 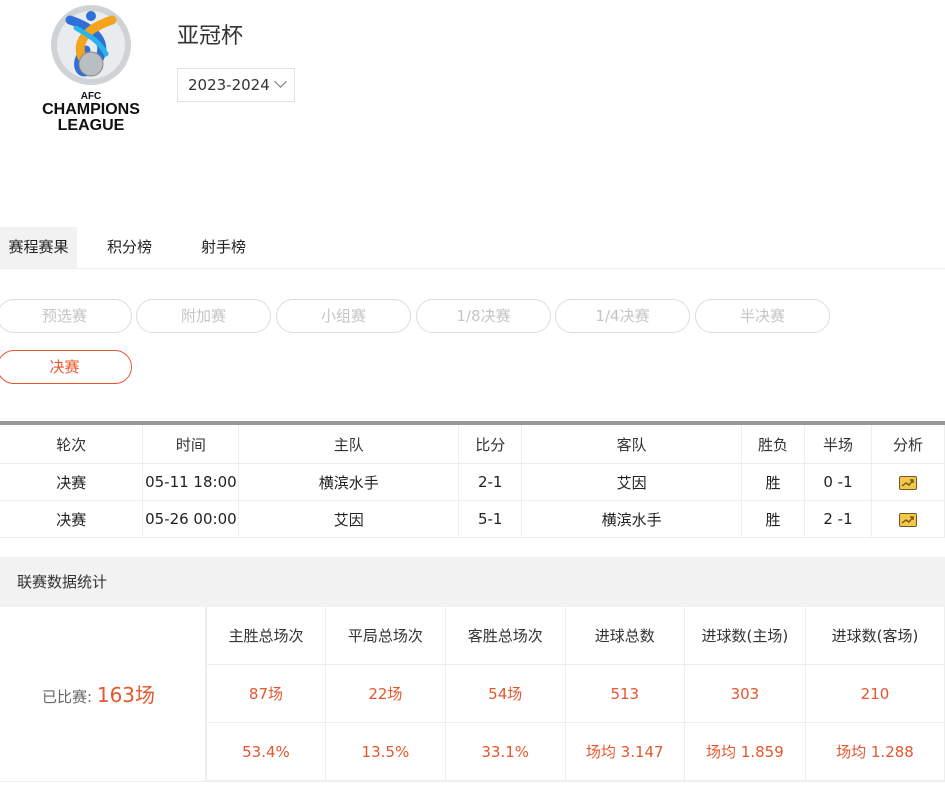 I want to click on played-label: 已比赛:, so click(x=67, y=697).